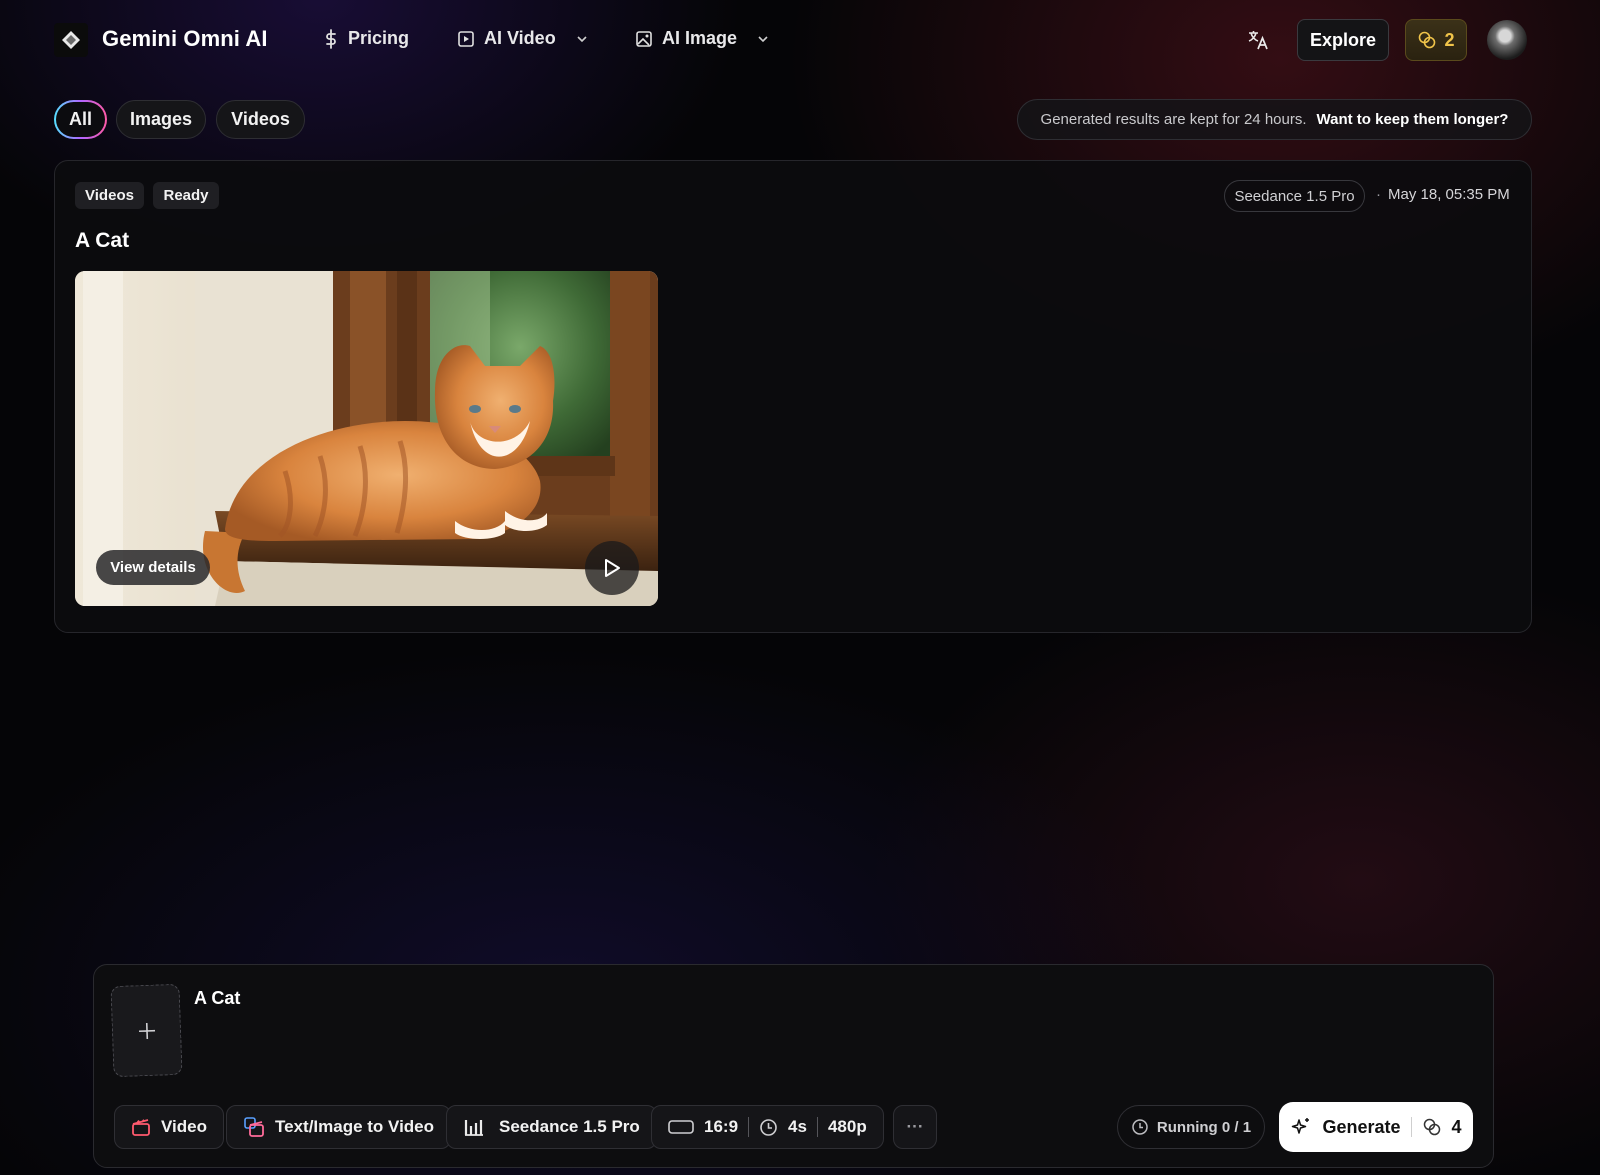 Image resolution: width=1600 pixels, height=1175 pixels. I want to click on nav-ai-image-label: AI Image, so click(700, 38).